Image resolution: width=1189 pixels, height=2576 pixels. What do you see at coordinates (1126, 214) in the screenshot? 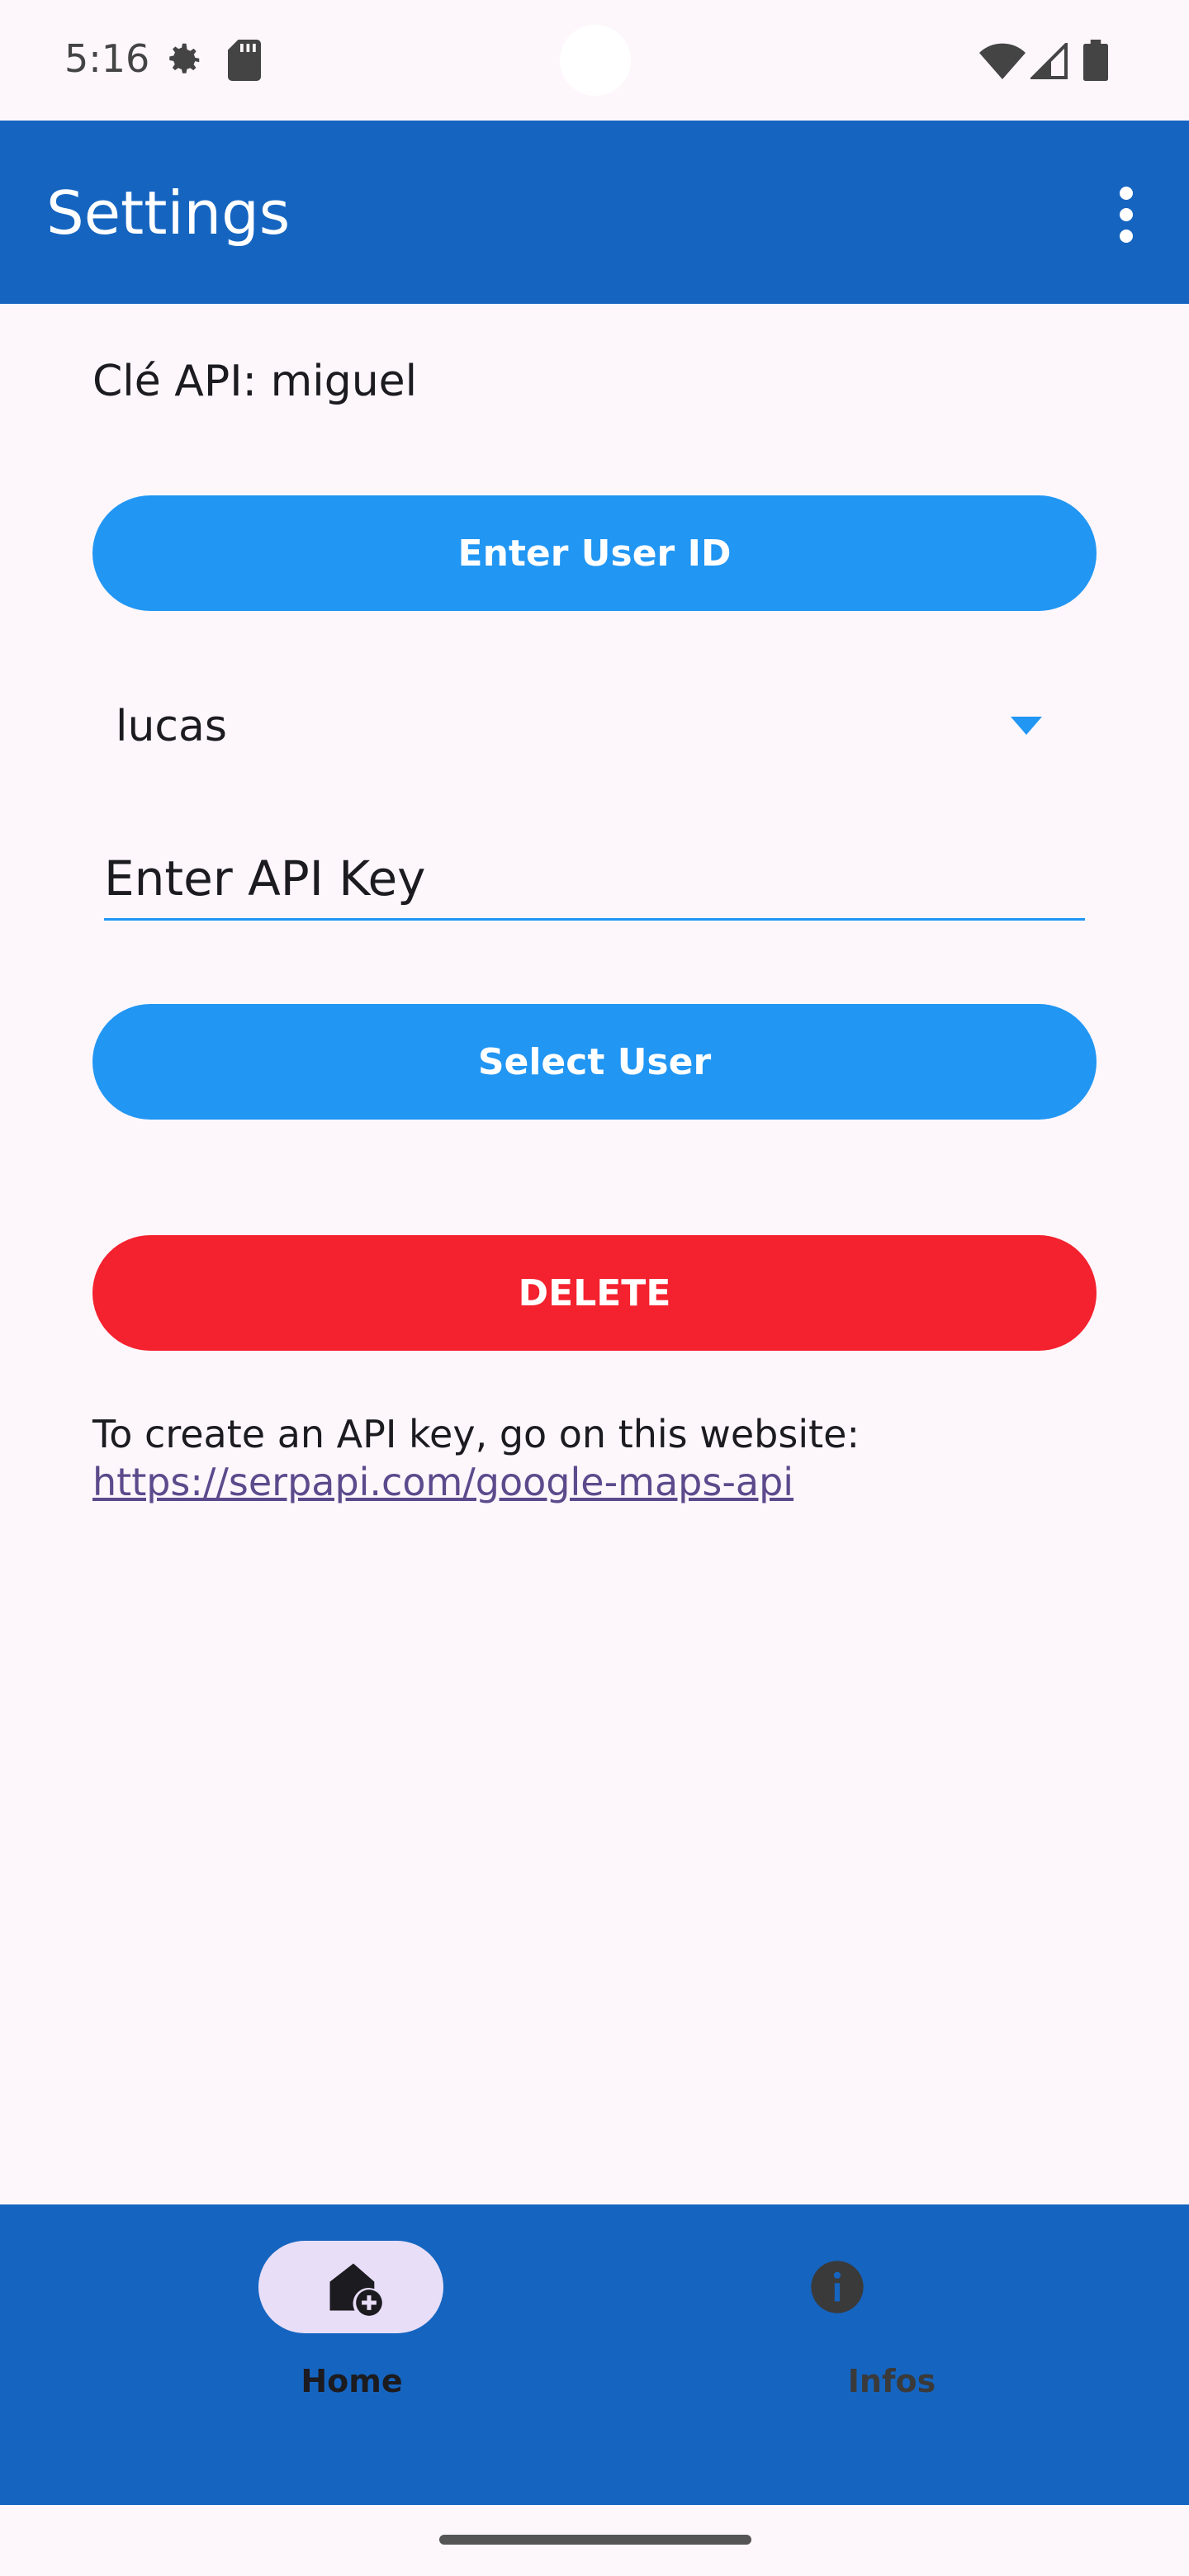
I see `more-vert-icon` at bounding box center [1126, 214].